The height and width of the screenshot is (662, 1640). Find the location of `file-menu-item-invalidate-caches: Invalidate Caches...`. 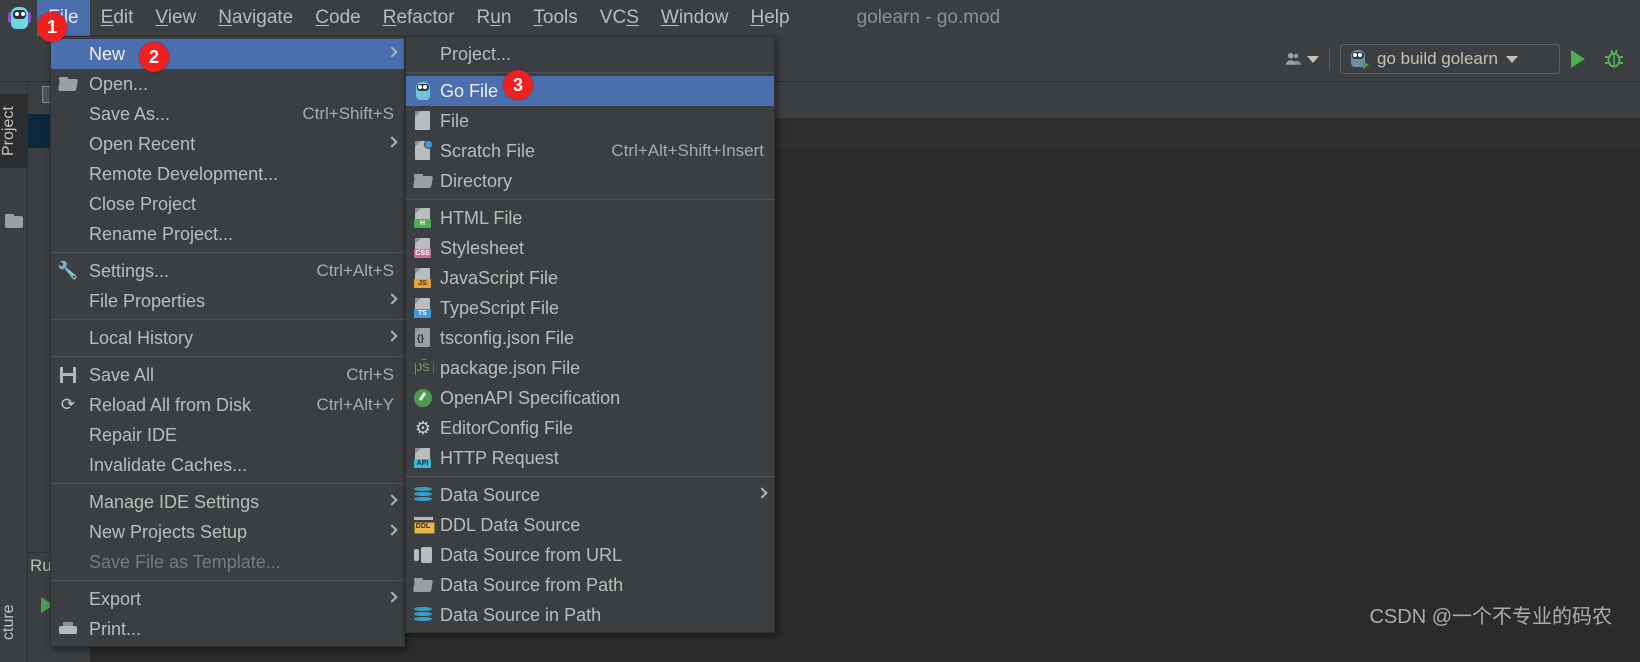

file-menu-item-invalidate-caches: Invalidate Caches... is located at coordinates (227, 465).